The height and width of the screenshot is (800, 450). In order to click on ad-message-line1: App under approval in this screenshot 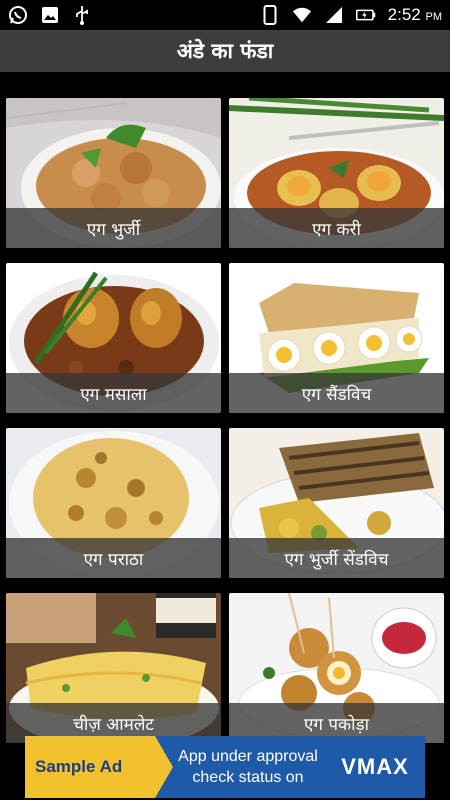, I will do `click(248, 756)`.